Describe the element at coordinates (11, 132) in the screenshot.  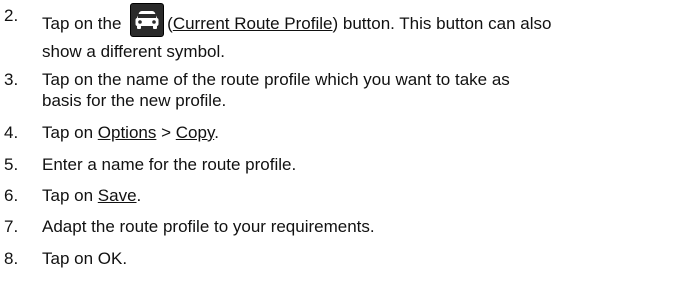
I see `step-number: 4.` at that location.